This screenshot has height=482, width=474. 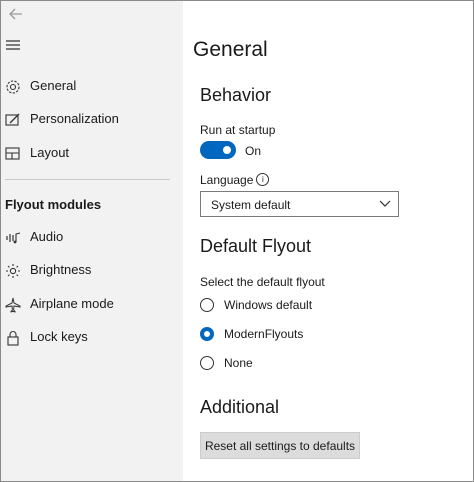 What do you see at coordinates (53, 85) in the screenshot?
I see `sidebar-item-label: General` at bounding box center [53, 85].